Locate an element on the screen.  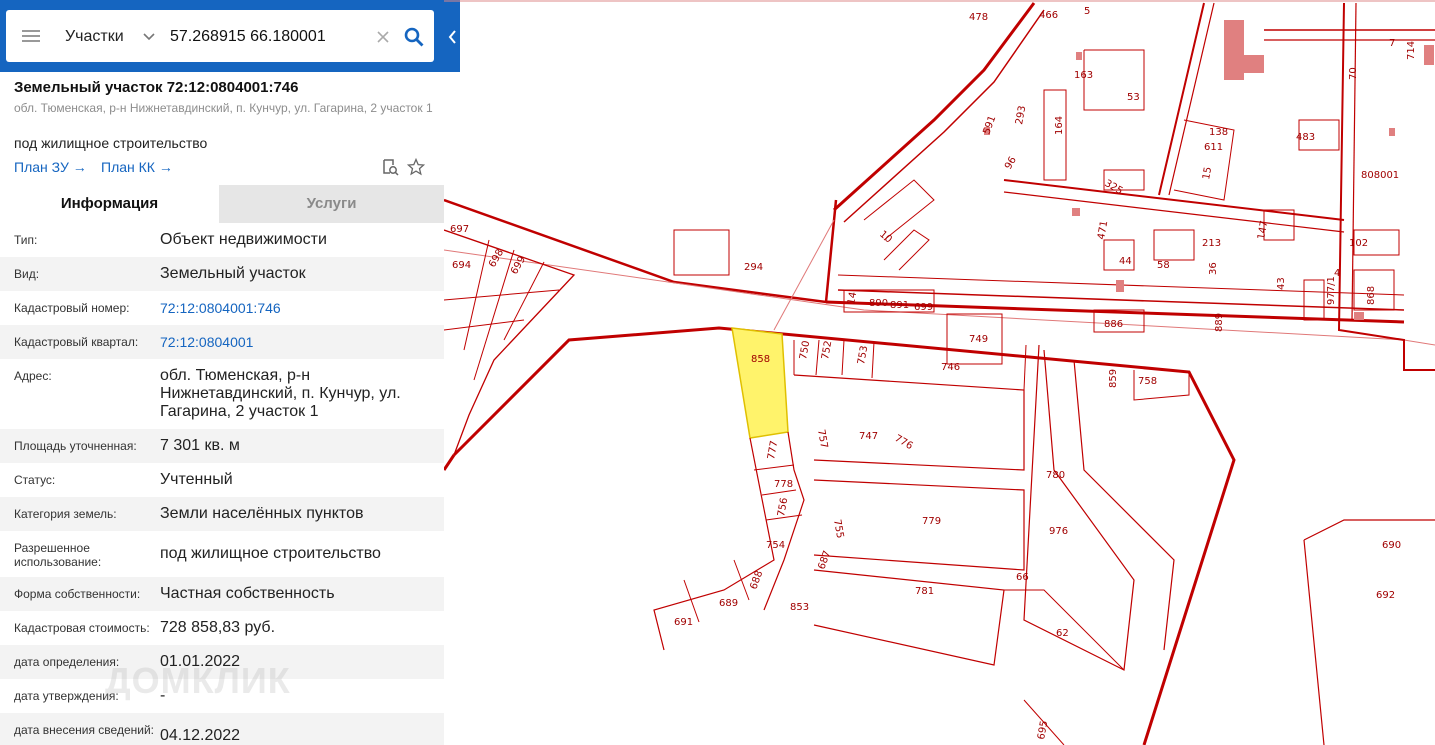
parcel-number-label: 611 is located at coordinates (1213, 147).